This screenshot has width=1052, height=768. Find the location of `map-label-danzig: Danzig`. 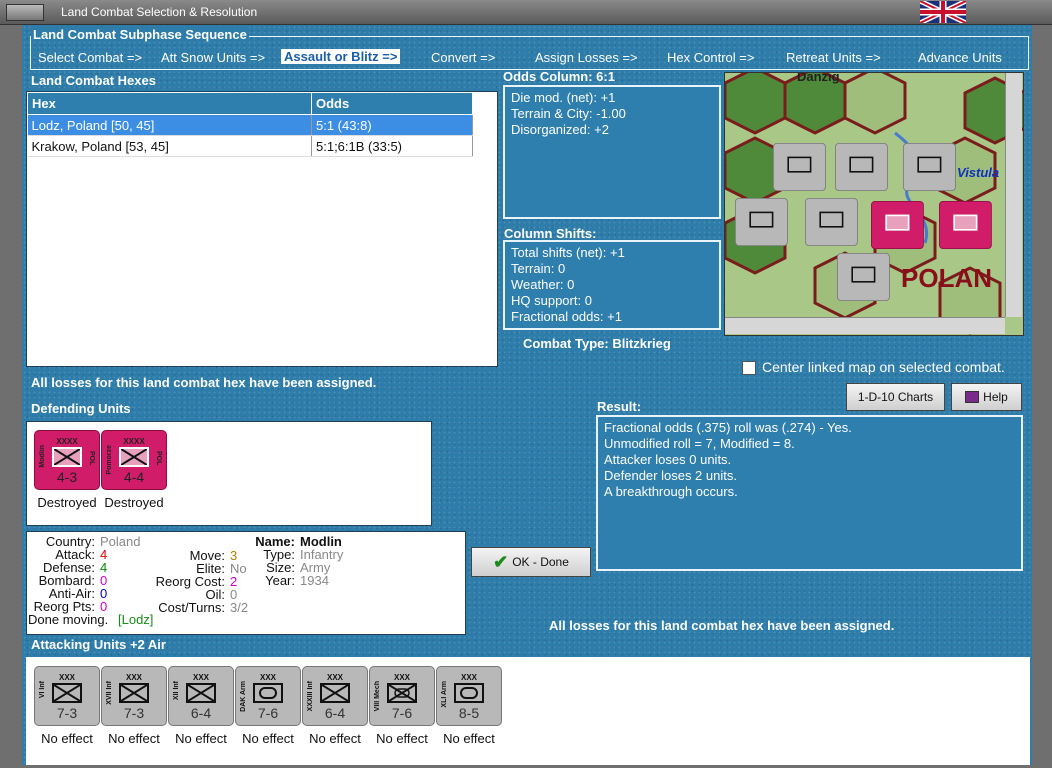

map-label-danzig: Danzig is located at coordinates (818, 78).